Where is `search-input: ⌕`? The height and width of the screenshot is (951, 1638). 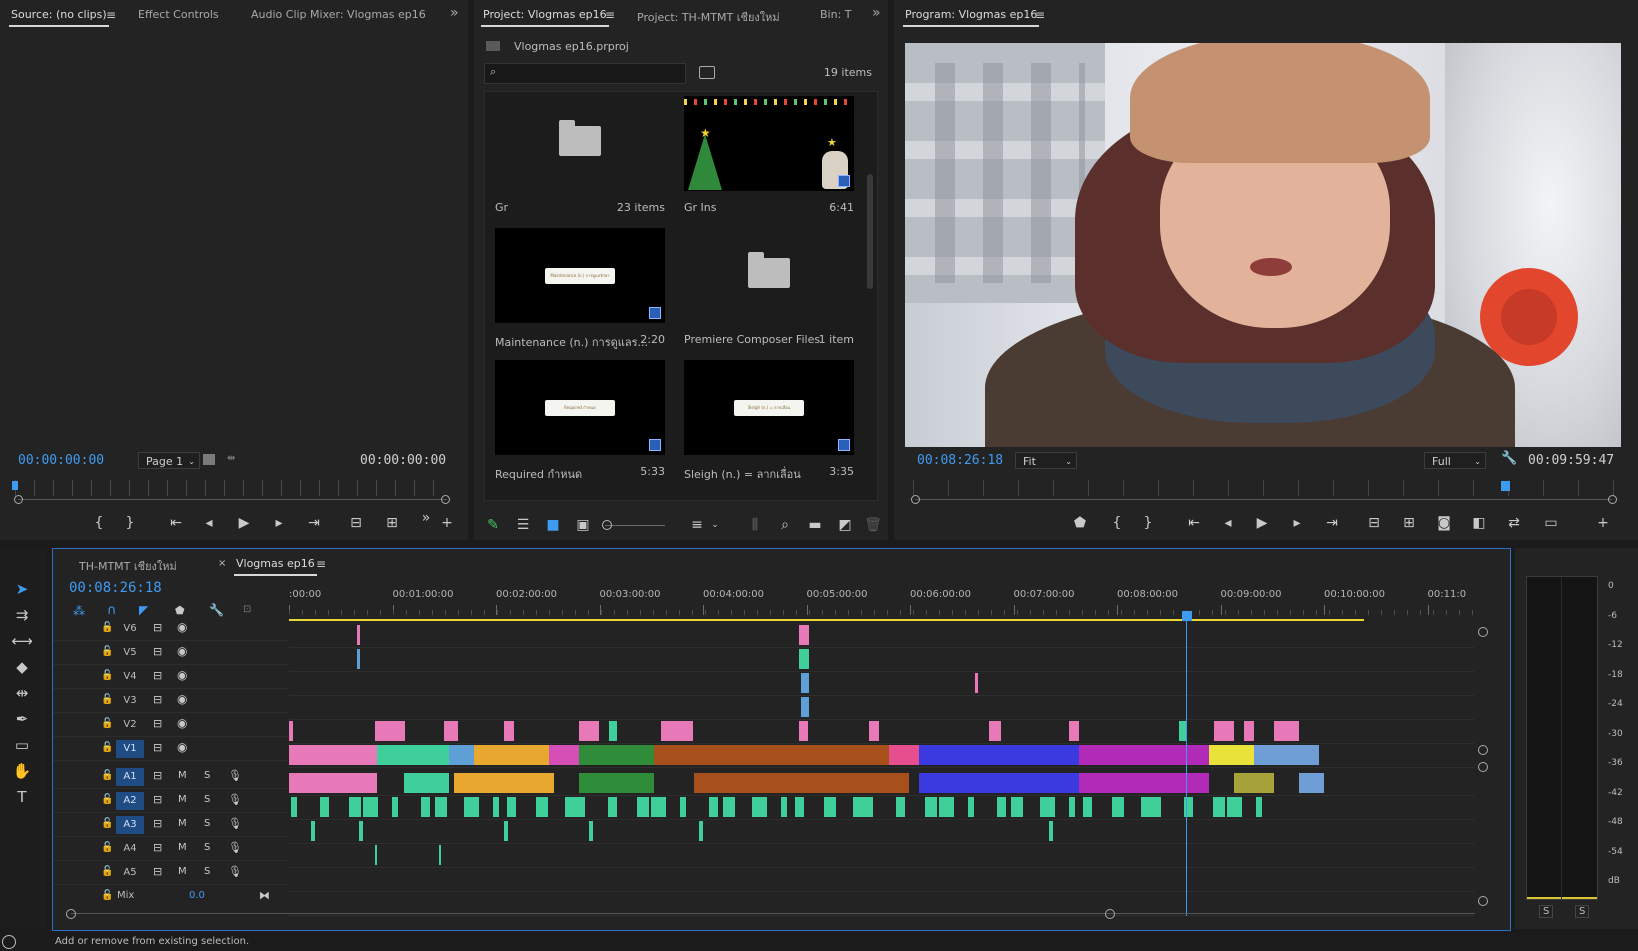
search-input: ⌕ is located at coordinates (585, 73).